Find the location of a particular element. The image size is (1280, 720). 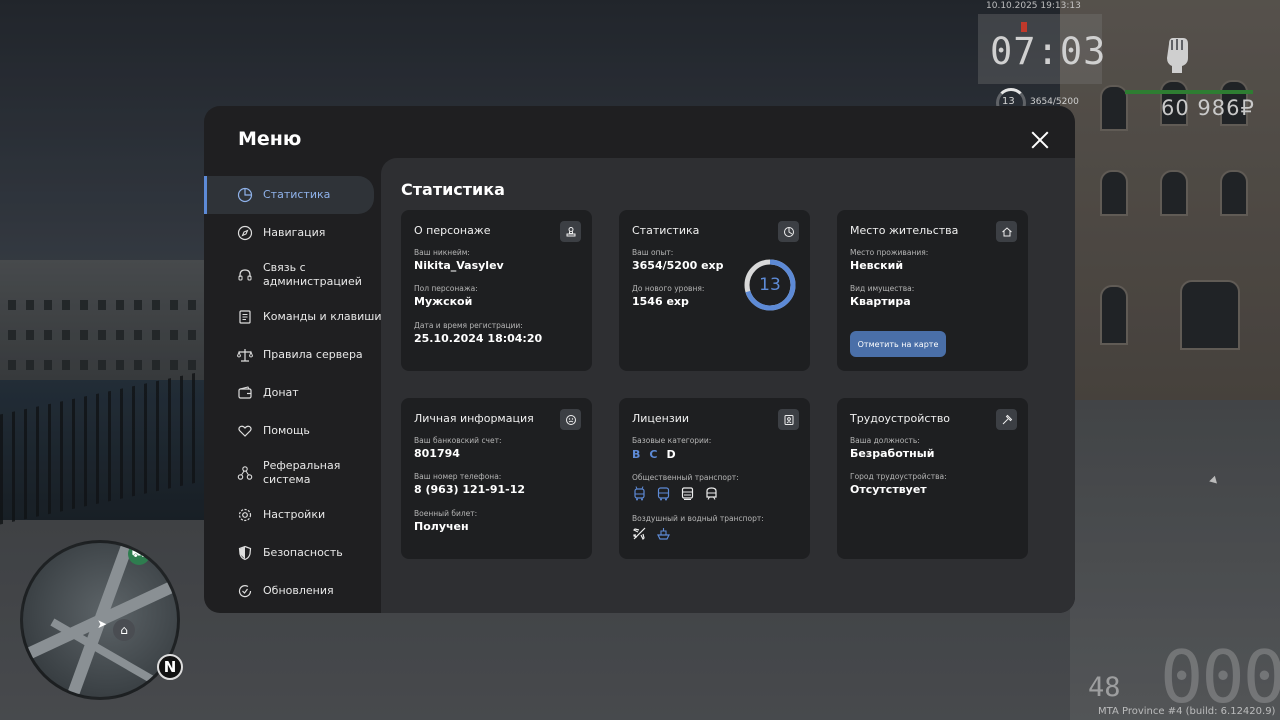

license-category-b: B is located at coordinates (636, 454).